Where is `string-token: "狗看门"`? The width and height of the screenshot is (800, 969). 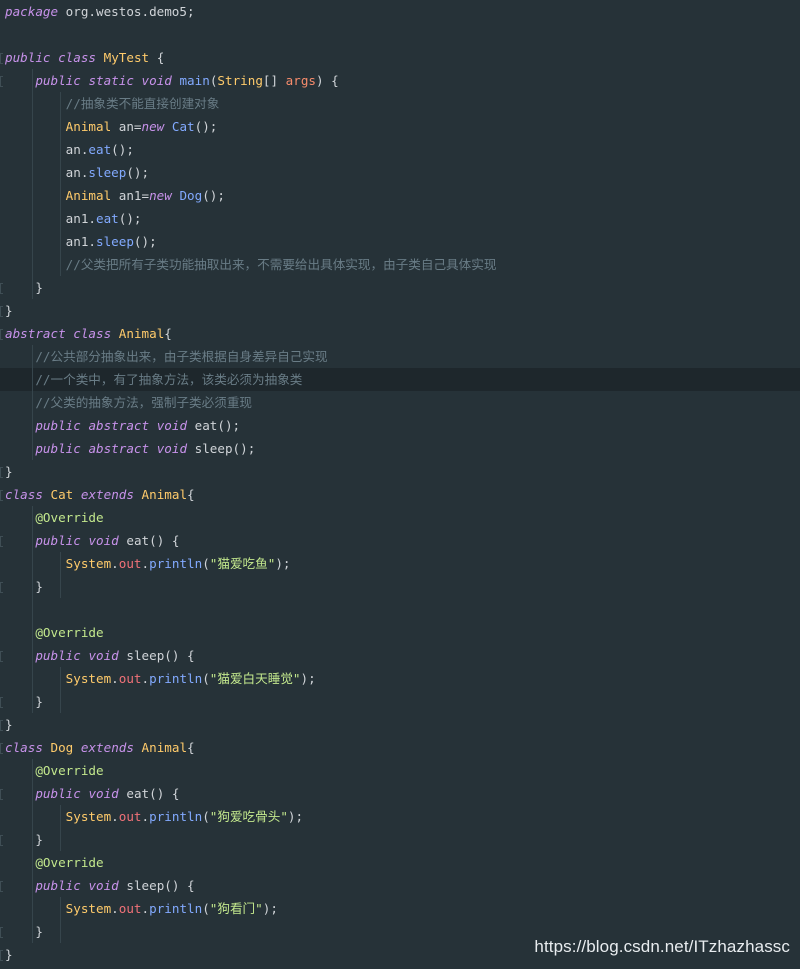 string-token: "狗看门" is located at coordinates (236, 908).